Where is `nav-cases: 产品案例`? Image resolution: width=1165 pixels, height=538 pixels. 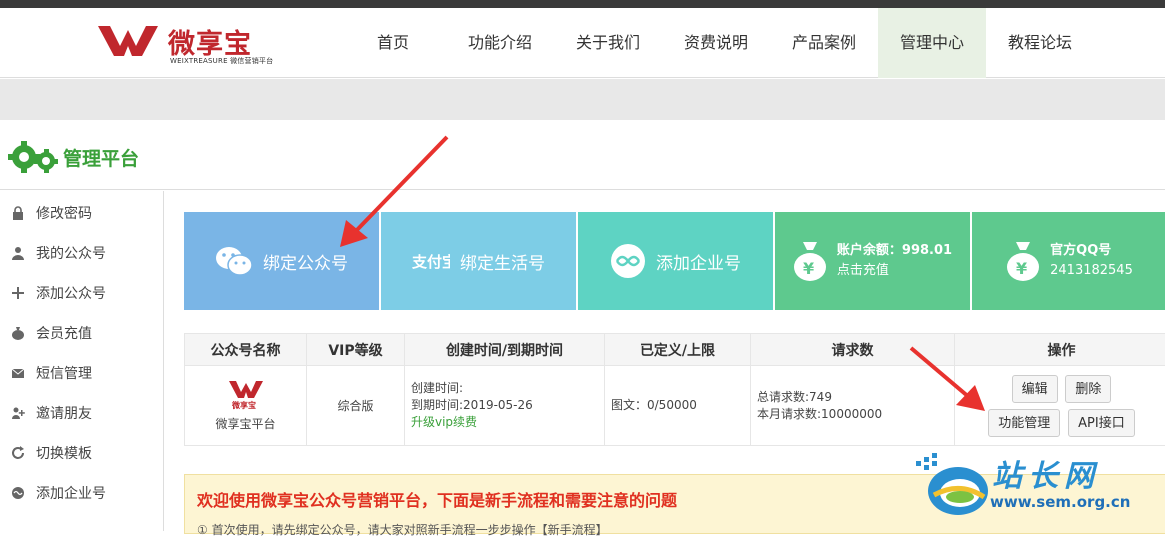
nav-cases: 产品案例 is located at coordinates (824, 43).